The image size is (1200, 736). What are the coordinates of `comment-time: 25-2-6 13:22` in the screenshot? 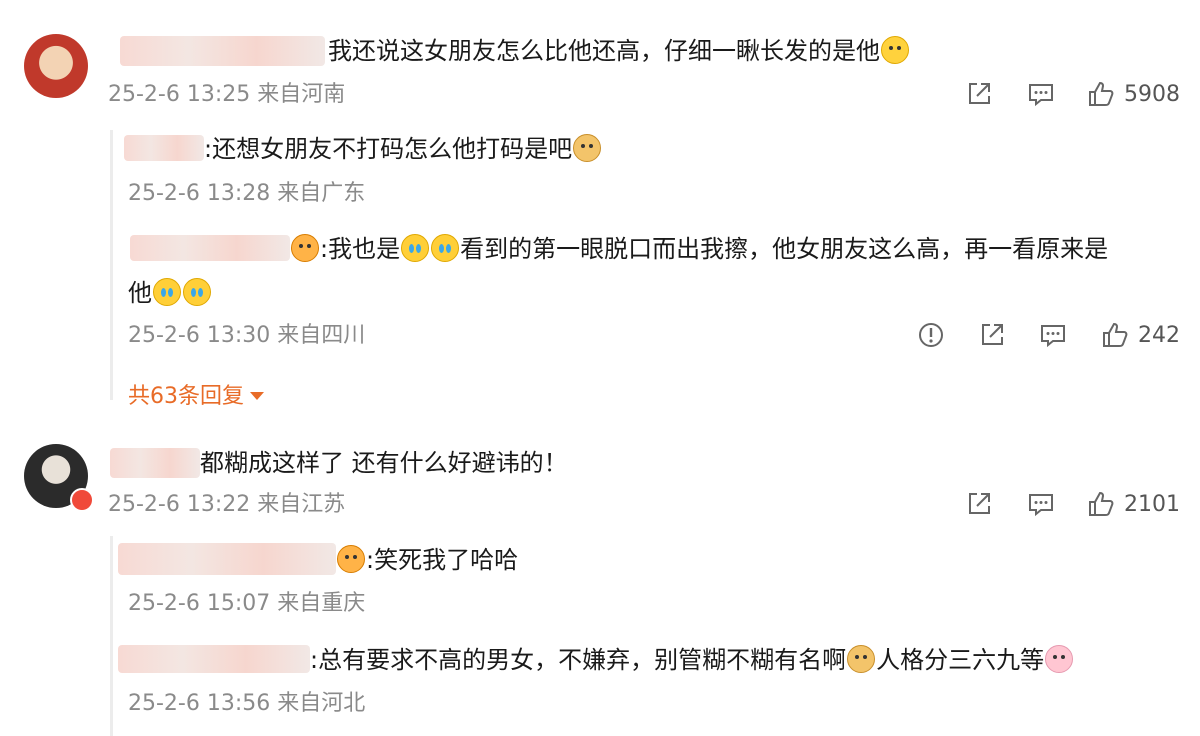 It's located at (179, 504).